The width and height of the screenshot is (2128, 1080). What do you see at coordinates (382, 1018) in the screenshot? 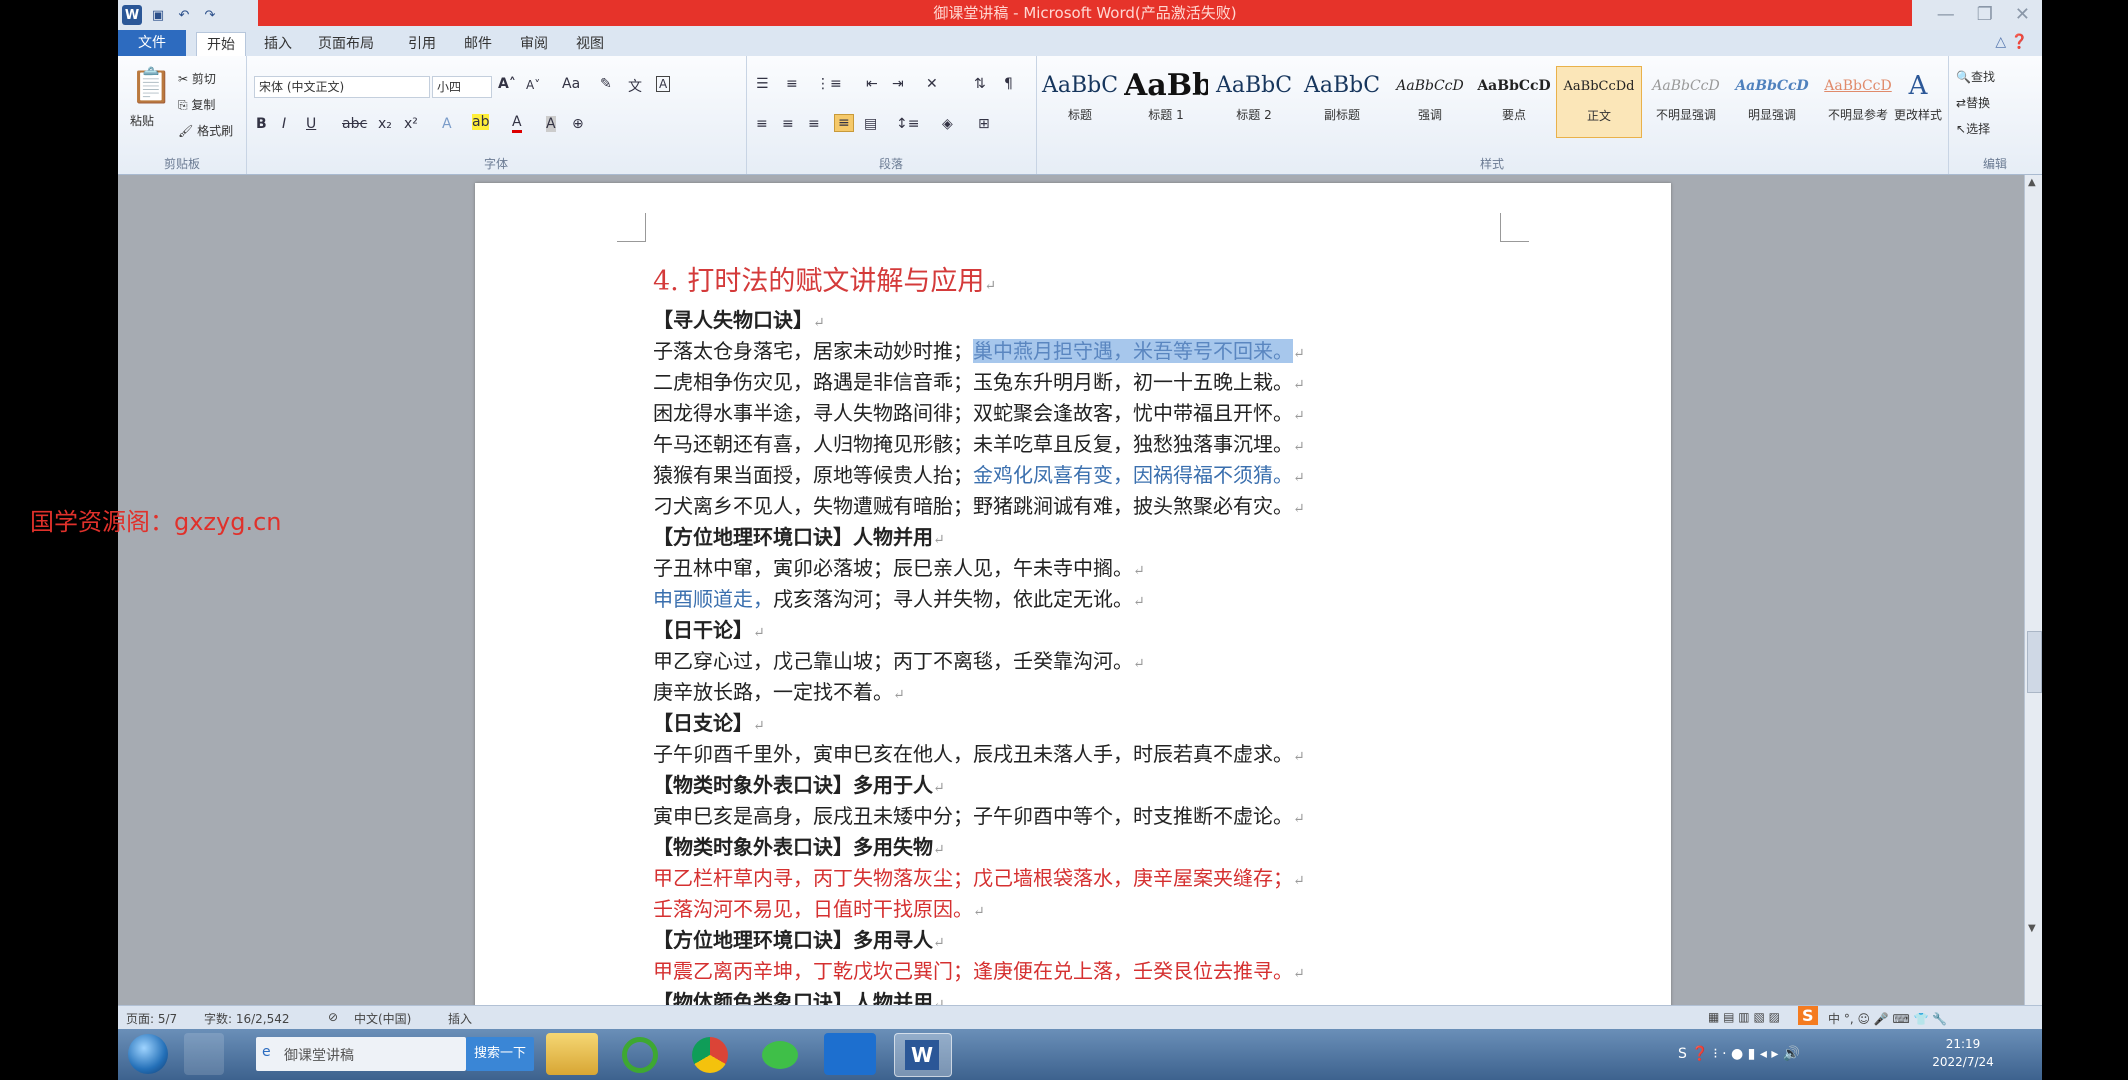
I see `language-indicator: 中文(中国)` at bounding box center [382, 1018].